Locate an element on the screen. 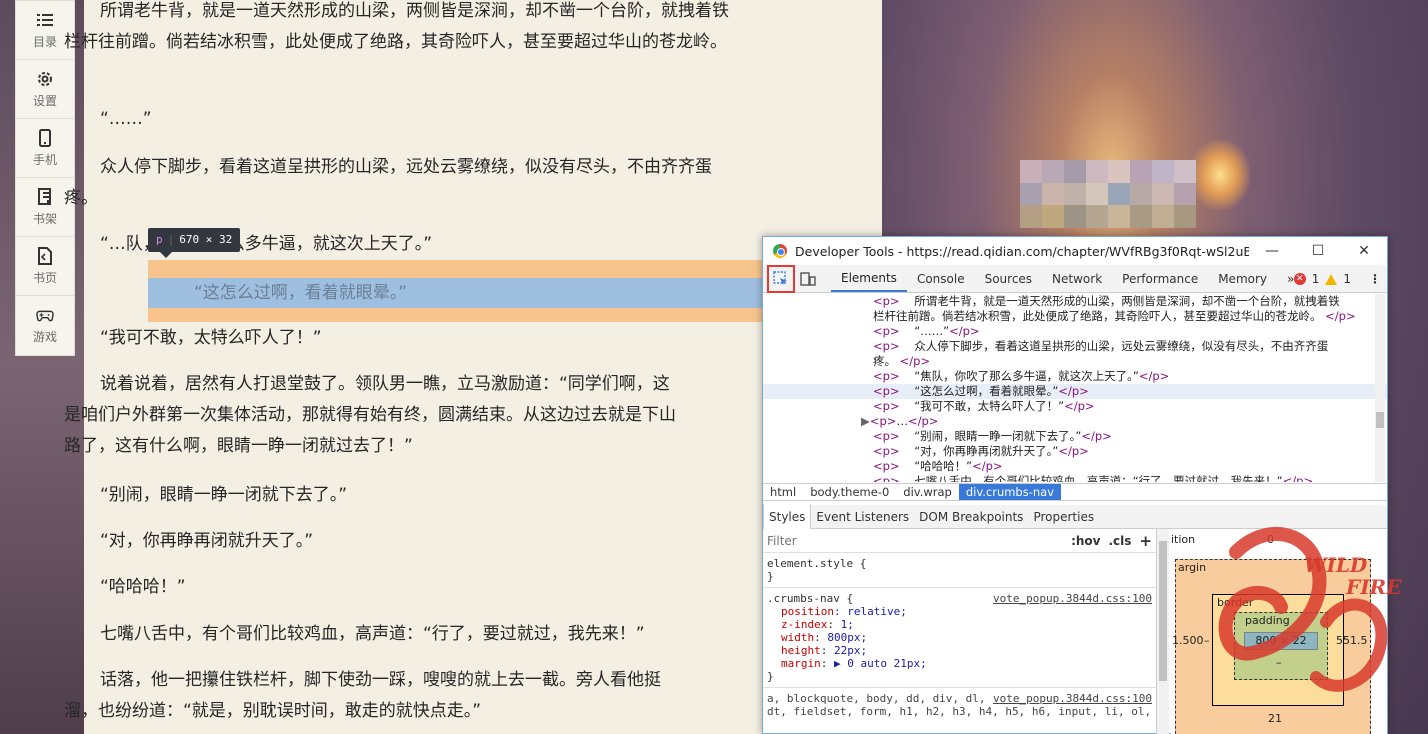 The width and height of the screenshot is (1428, 734). css-property: margin: ▶ 0 auto 21px; is located at coordinates (854, 663).